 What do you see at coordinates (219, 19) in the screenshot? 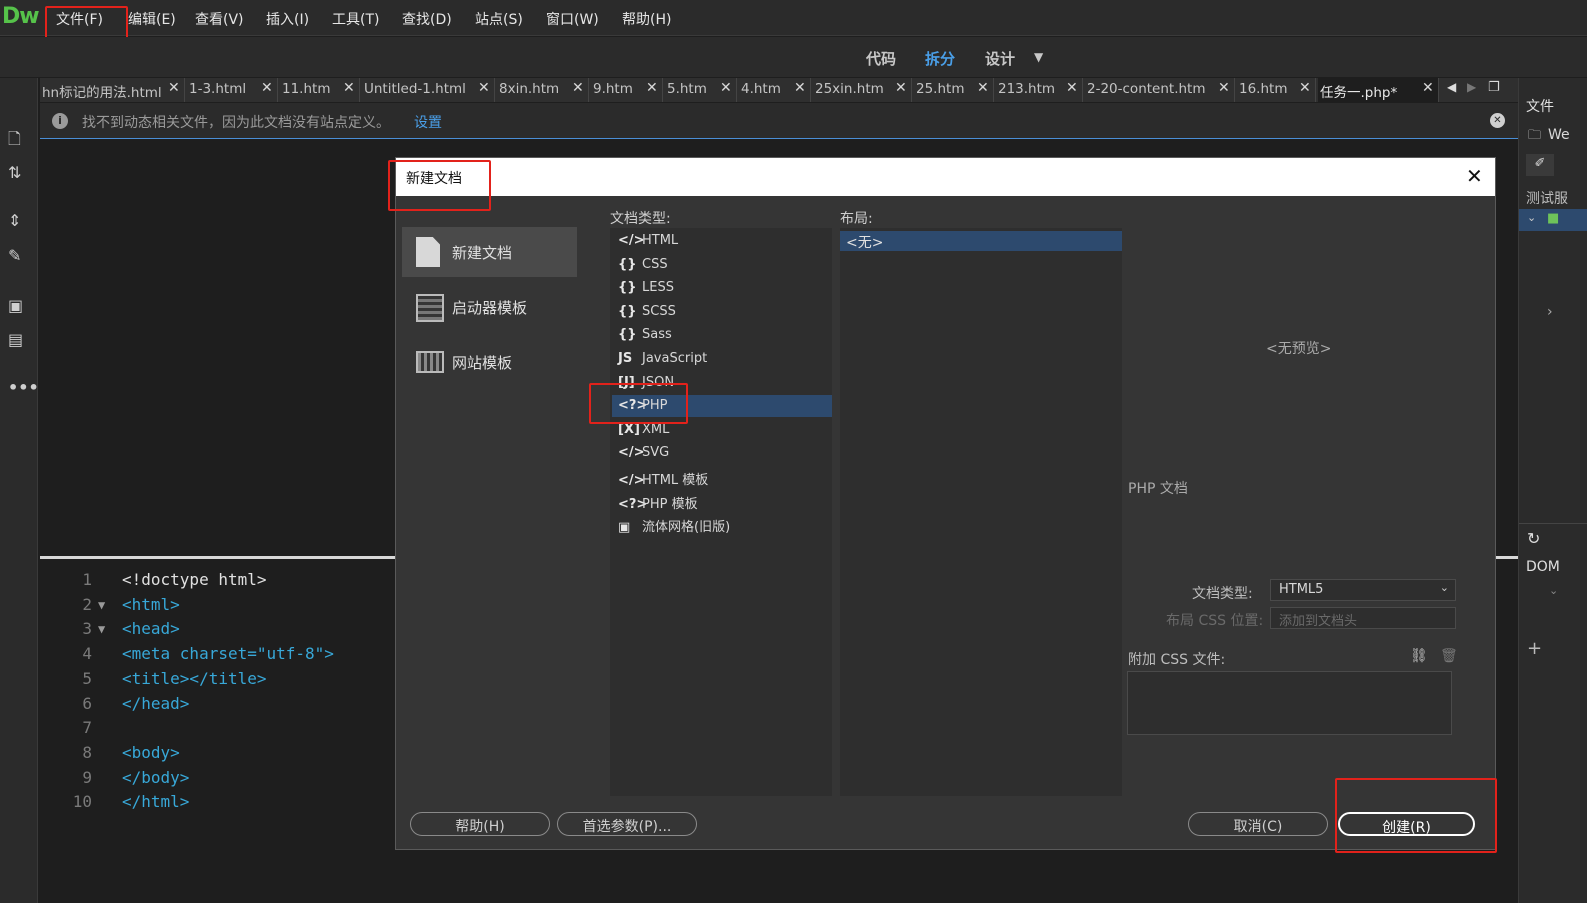
I see `menu-view: 查看(V)` at bounding box center [219, 19].